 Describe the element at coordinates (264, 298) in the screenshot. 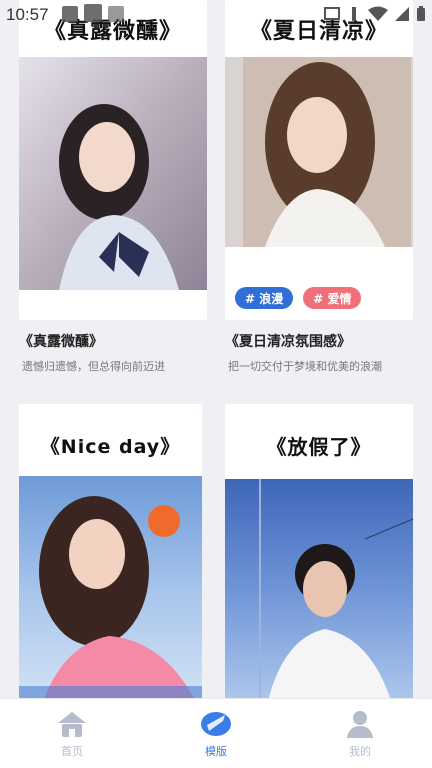

I see `tag-chip: # 浪漫` at that location.